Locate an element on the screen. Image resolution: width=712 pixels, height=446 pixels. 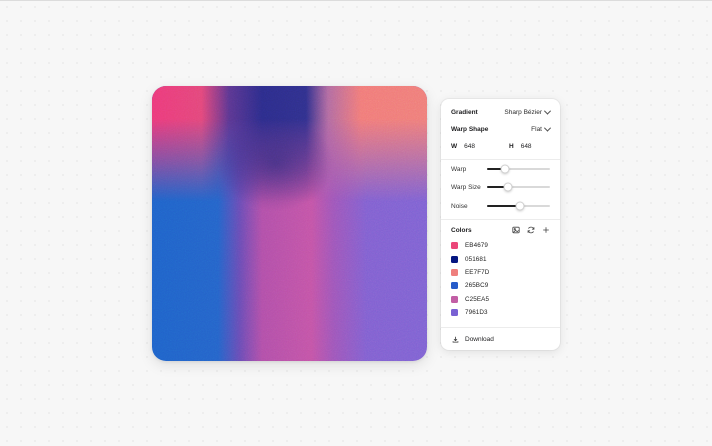
plus-icon is located at coordinates (546, 230).